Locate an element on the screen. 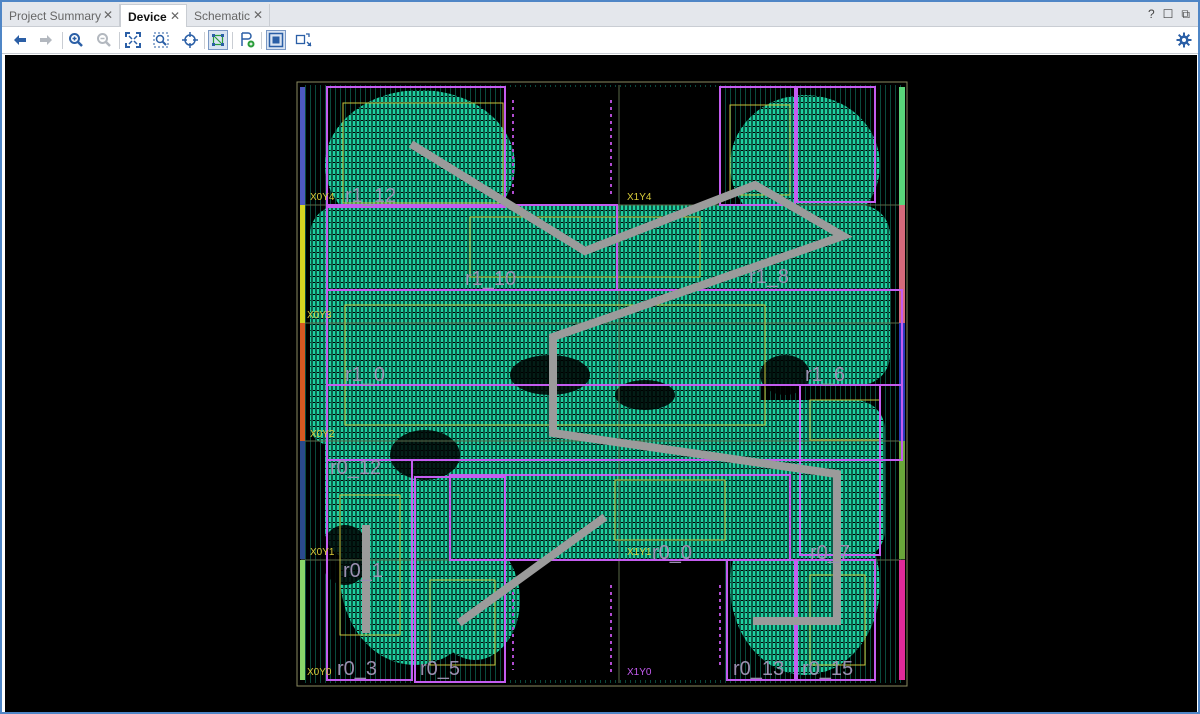  tab-device: Device ✕ is located at coordinates (153, 16).